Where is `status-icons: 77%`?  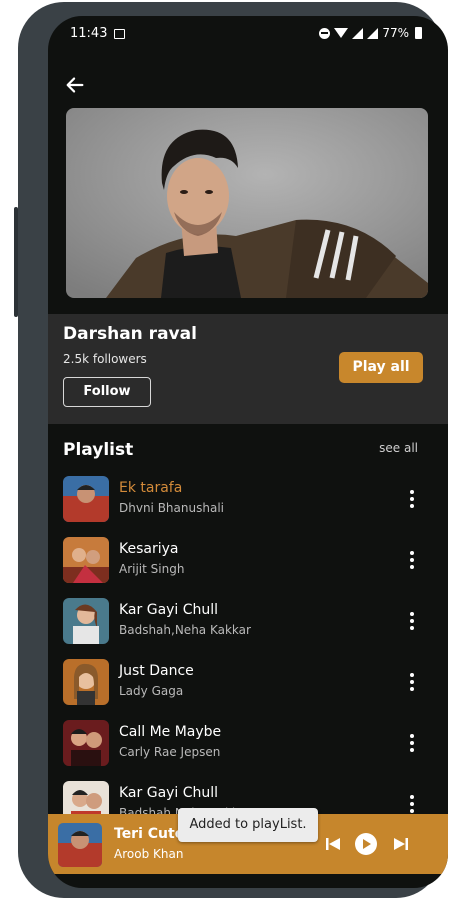
status-icons: 77% is located at coordinates (370, 33).